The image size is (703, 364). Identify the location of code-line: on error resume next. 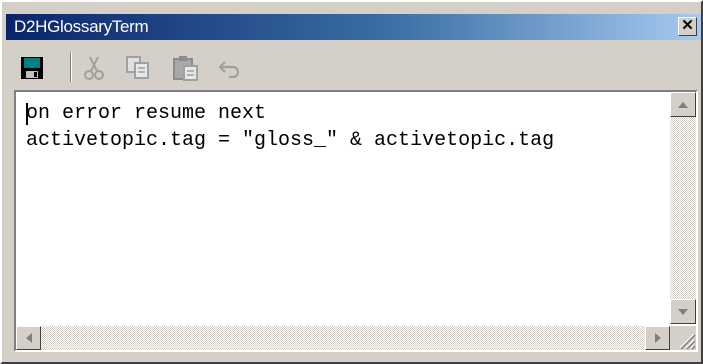
(146, 113).